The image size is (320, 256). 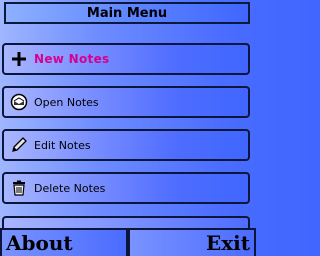 I want to click on about-softkey: About, so click(x=64, y=242).